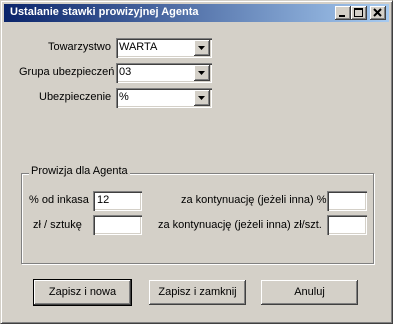 The width and height of the screenshot is (393, 324). Describe the element at coordinates (197, 292) in the screenshot. I see `save-close-button: Zapisz i zamknij` at that location.